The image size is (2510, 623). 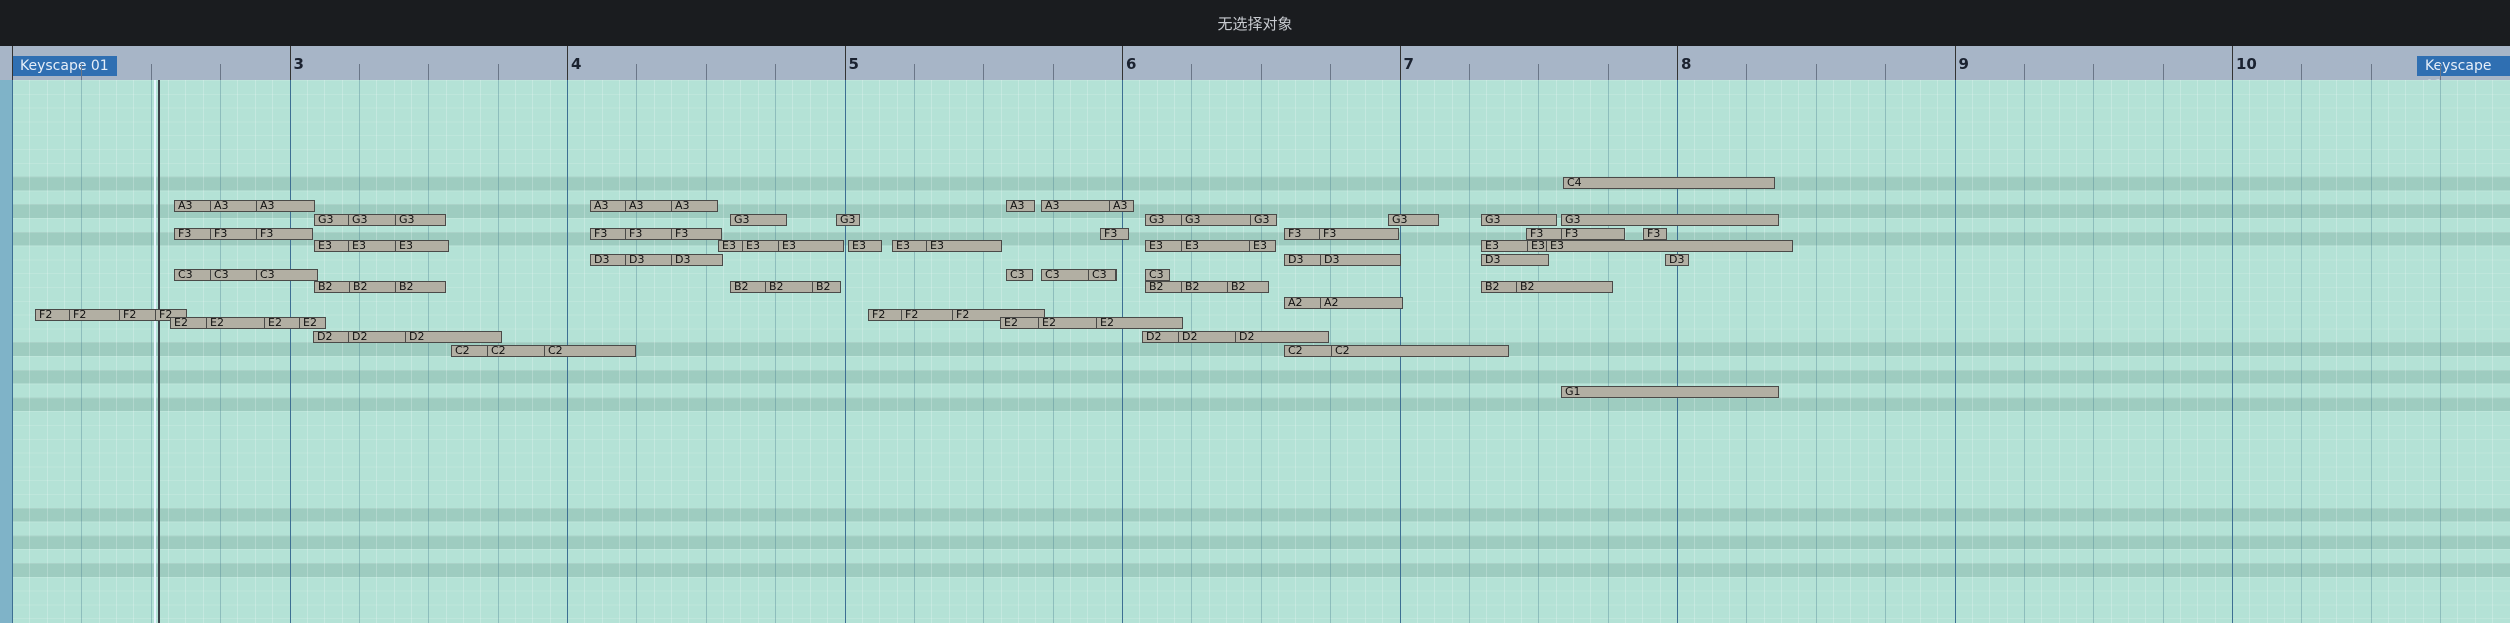 What do you see at coordinates (1670, 392) in the screenshot?
I see `midi-note: G1` at bounding box center [1670, 392].